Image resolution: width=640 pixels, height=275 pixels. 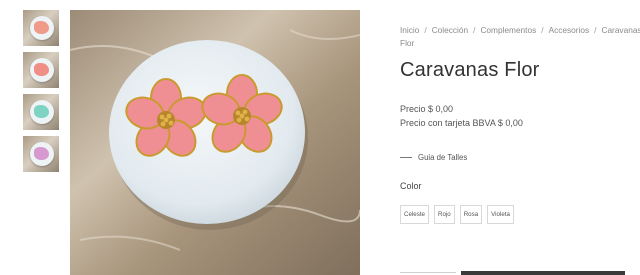 What do you see at coordinates (508, 30) in the screenshot?
I see `breadcrumb-complementos: Complementos` at bounding box center [508, 30].